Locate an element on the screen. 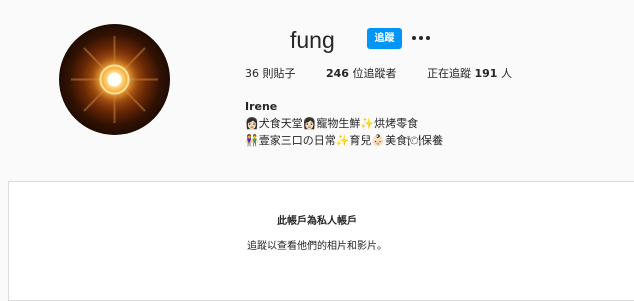 The image size is (634, 301). following-unit: 人 is located at coordinates (506, 73).